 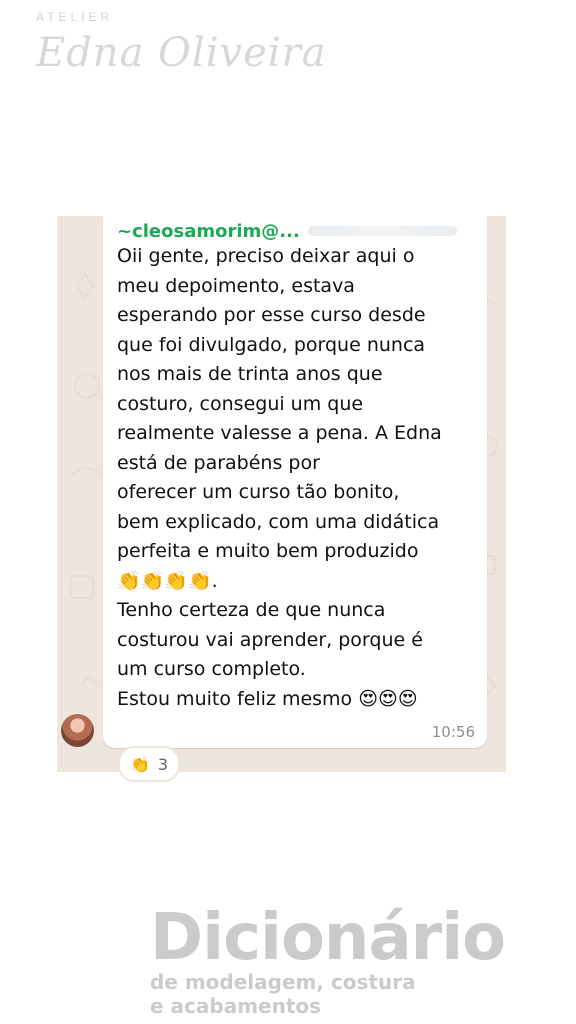 What do you see at coordinates (77, 730) in the screenshot?
I see `sender-avatar` at bounding box center [77, 730].